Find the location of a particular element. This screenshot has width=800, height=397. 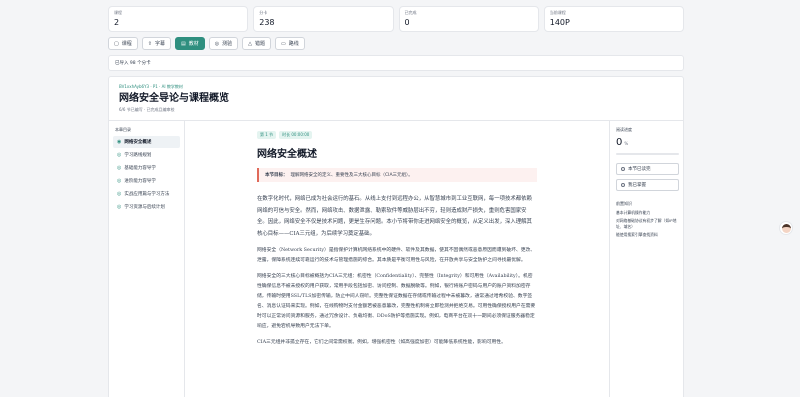

stat-label: 已完成 is located at coordinates (410, 12).